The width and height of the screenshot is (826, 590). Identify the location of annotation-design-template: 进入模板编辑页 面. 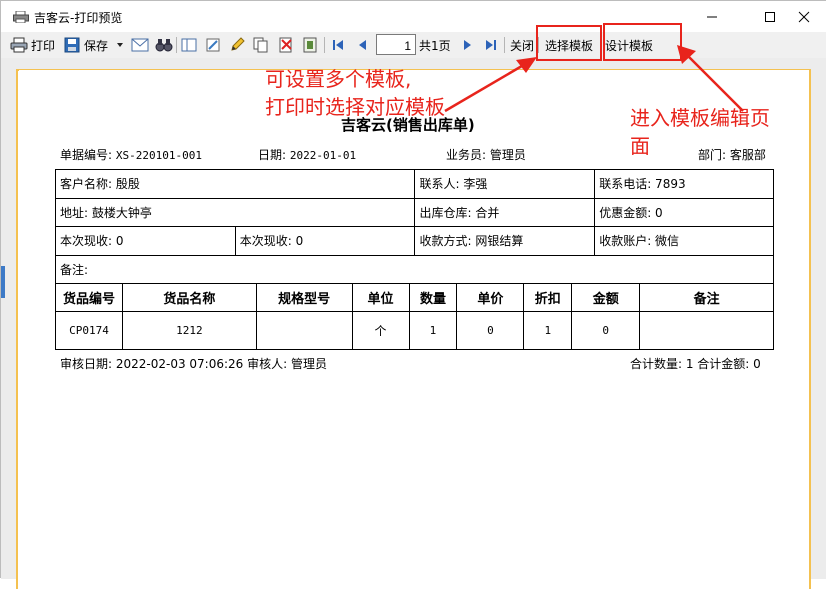
(700, 132).